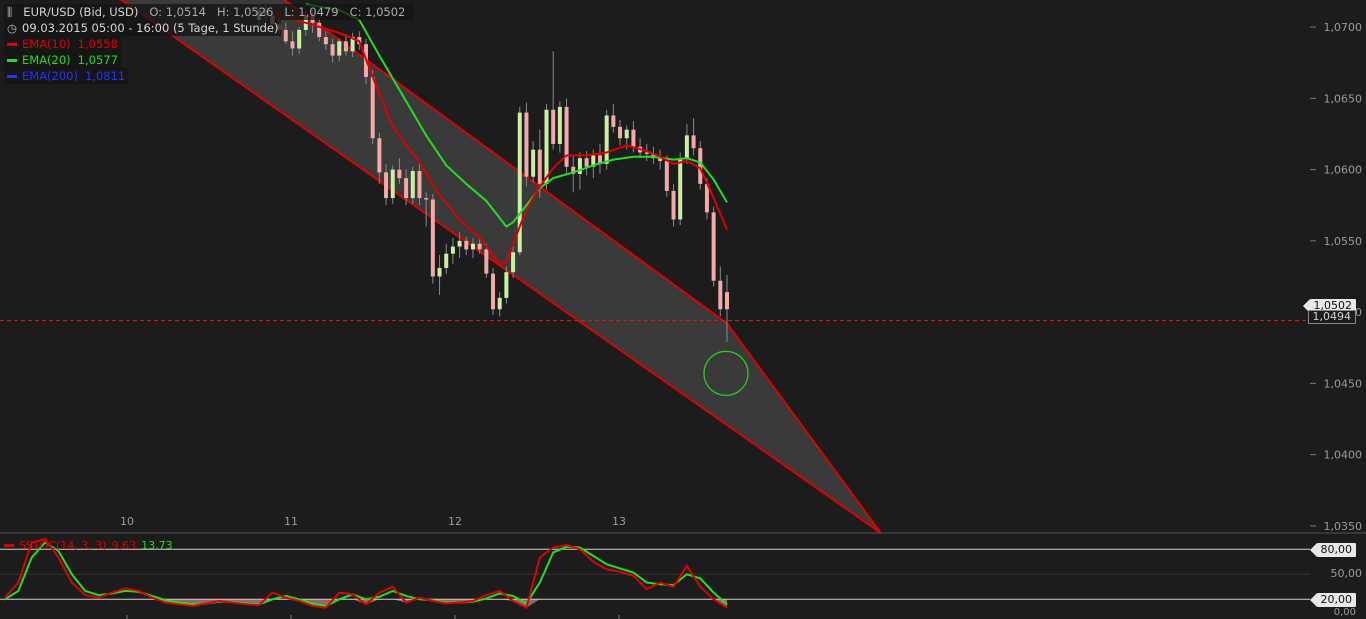  What do you see at coordinates (63, 545) in the screenshot?
I see `stoch-label: SSTOC(14, 3, 3)` at bounding box center [63, 545].